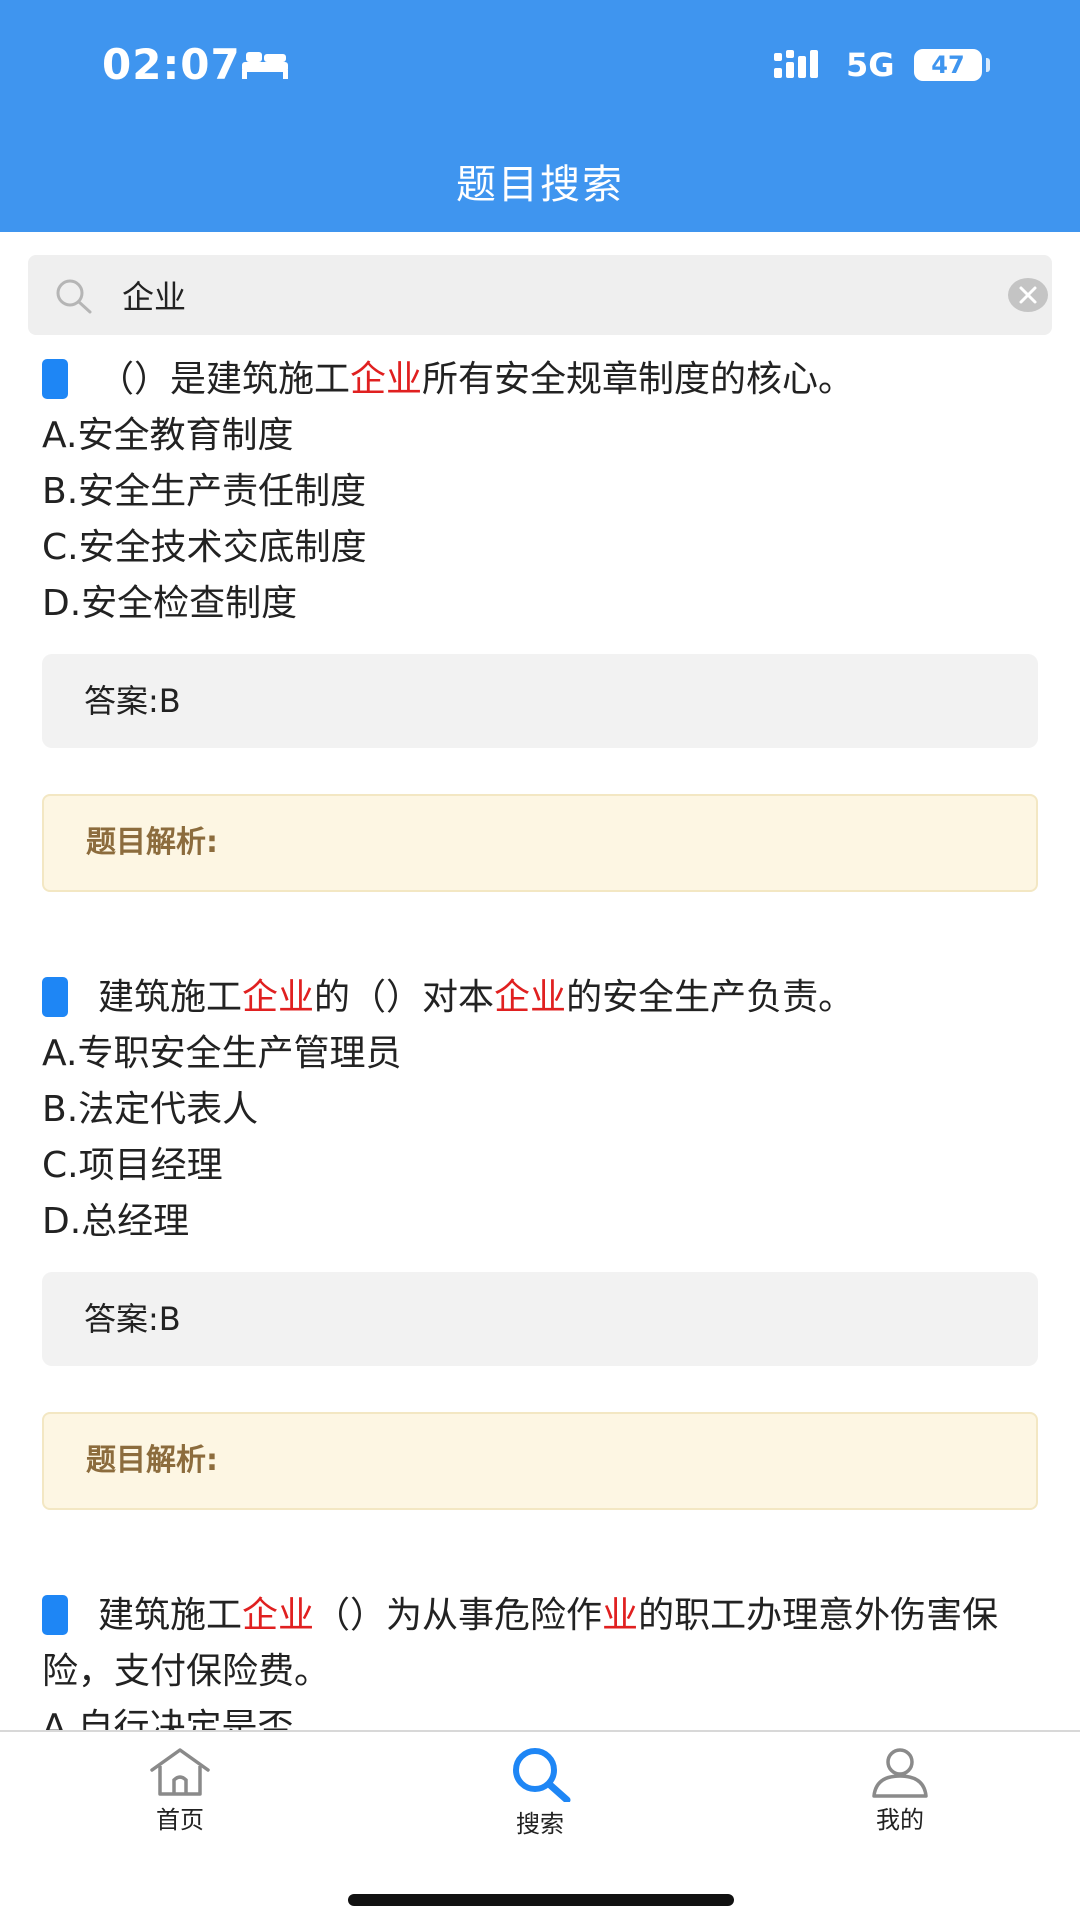 This screenshot has height=1920, width=1080. Describe the element at coordinates (458, 1615) in the screenshot. I see `question-segment: （）为从事危险作` at that location.